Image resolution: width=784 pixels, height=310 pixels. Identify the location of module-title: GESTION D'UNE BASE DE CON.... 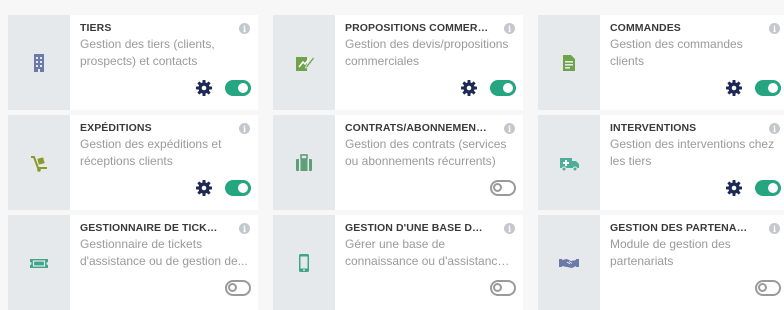
(417, 228).